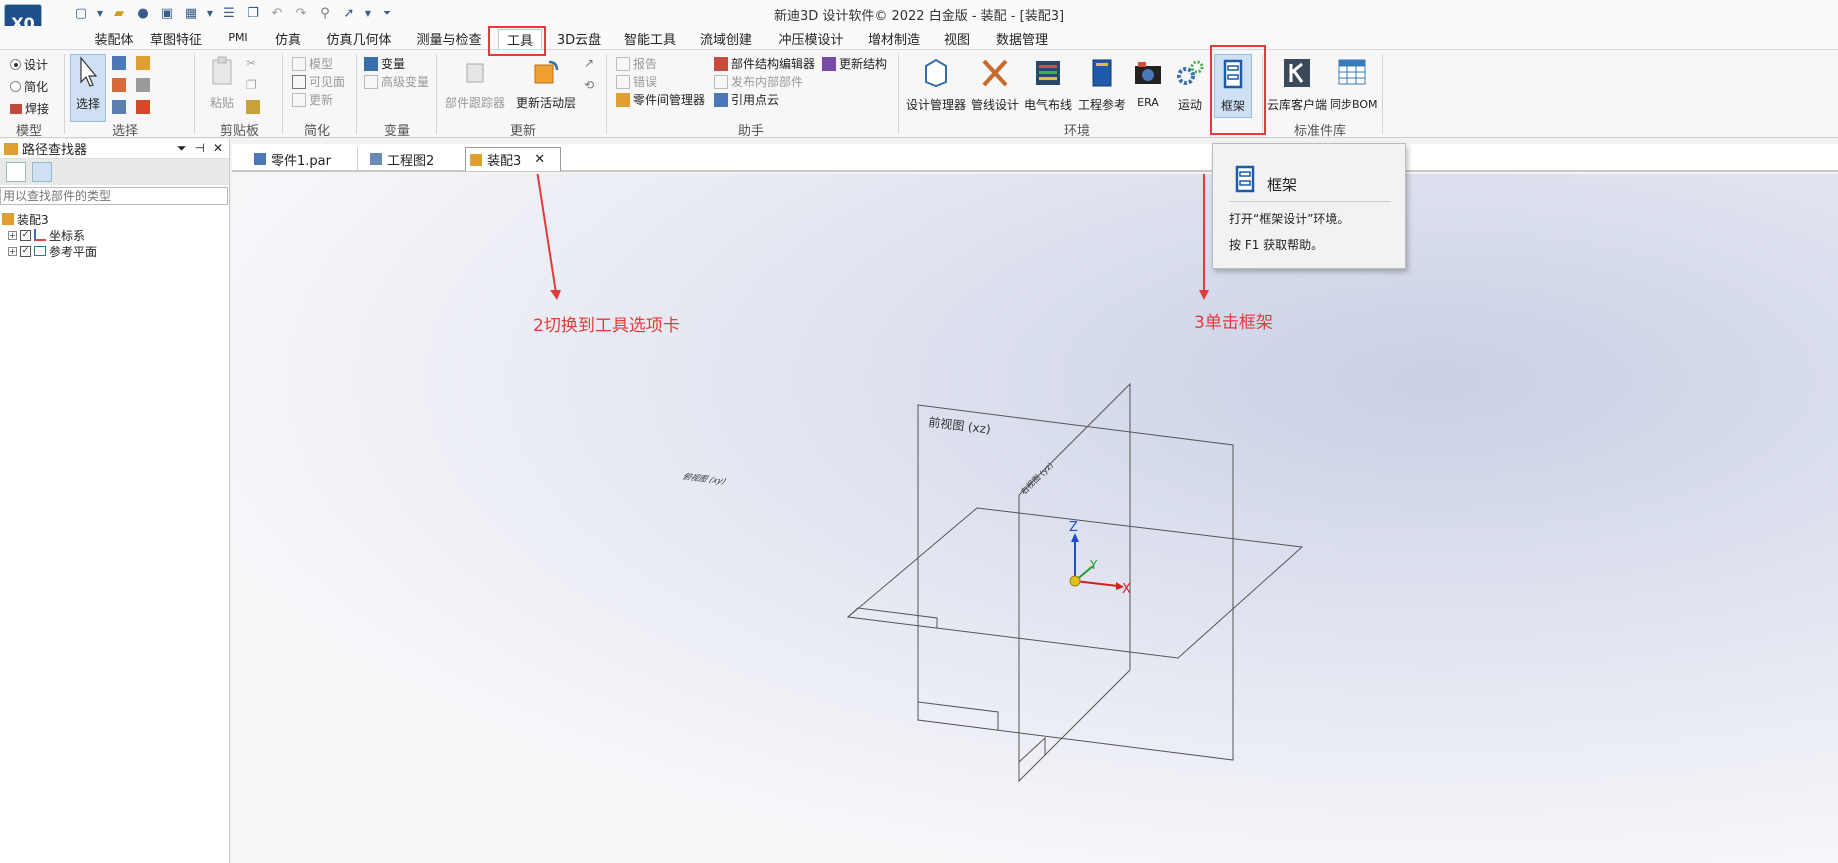 The width and height of the screenshot is (1838, 863). Describe the element at coordinates (359, 39) in the screenshot. I see `tab-sim-geometry: 仿真几何体` at that location.